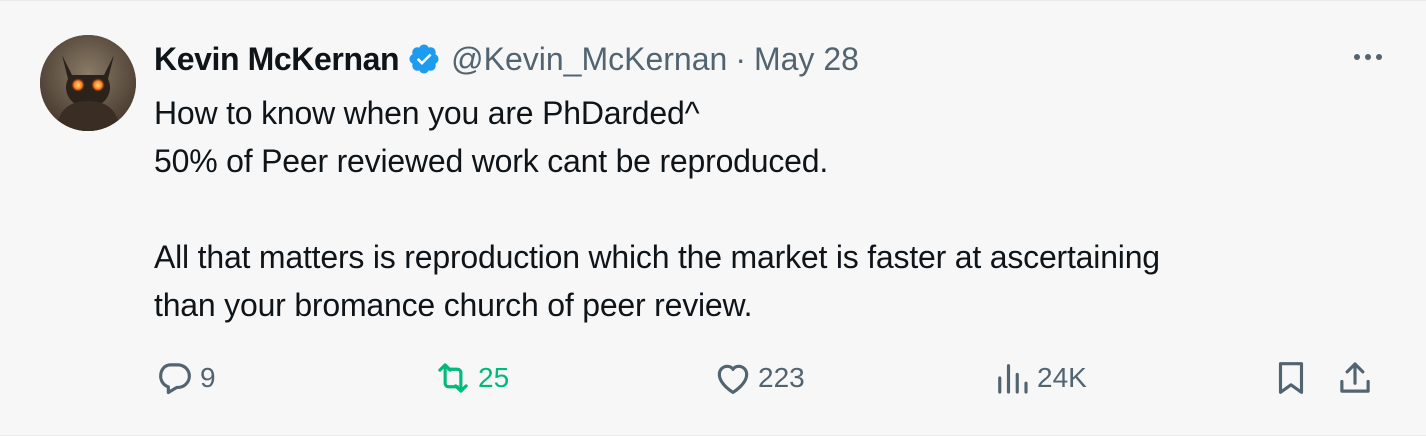 This screenshot has width=1426, height=436. What do you see at coordinates (175, 379) in the screenshot?
I see `reply-icon` at bounding box center [175, 379].